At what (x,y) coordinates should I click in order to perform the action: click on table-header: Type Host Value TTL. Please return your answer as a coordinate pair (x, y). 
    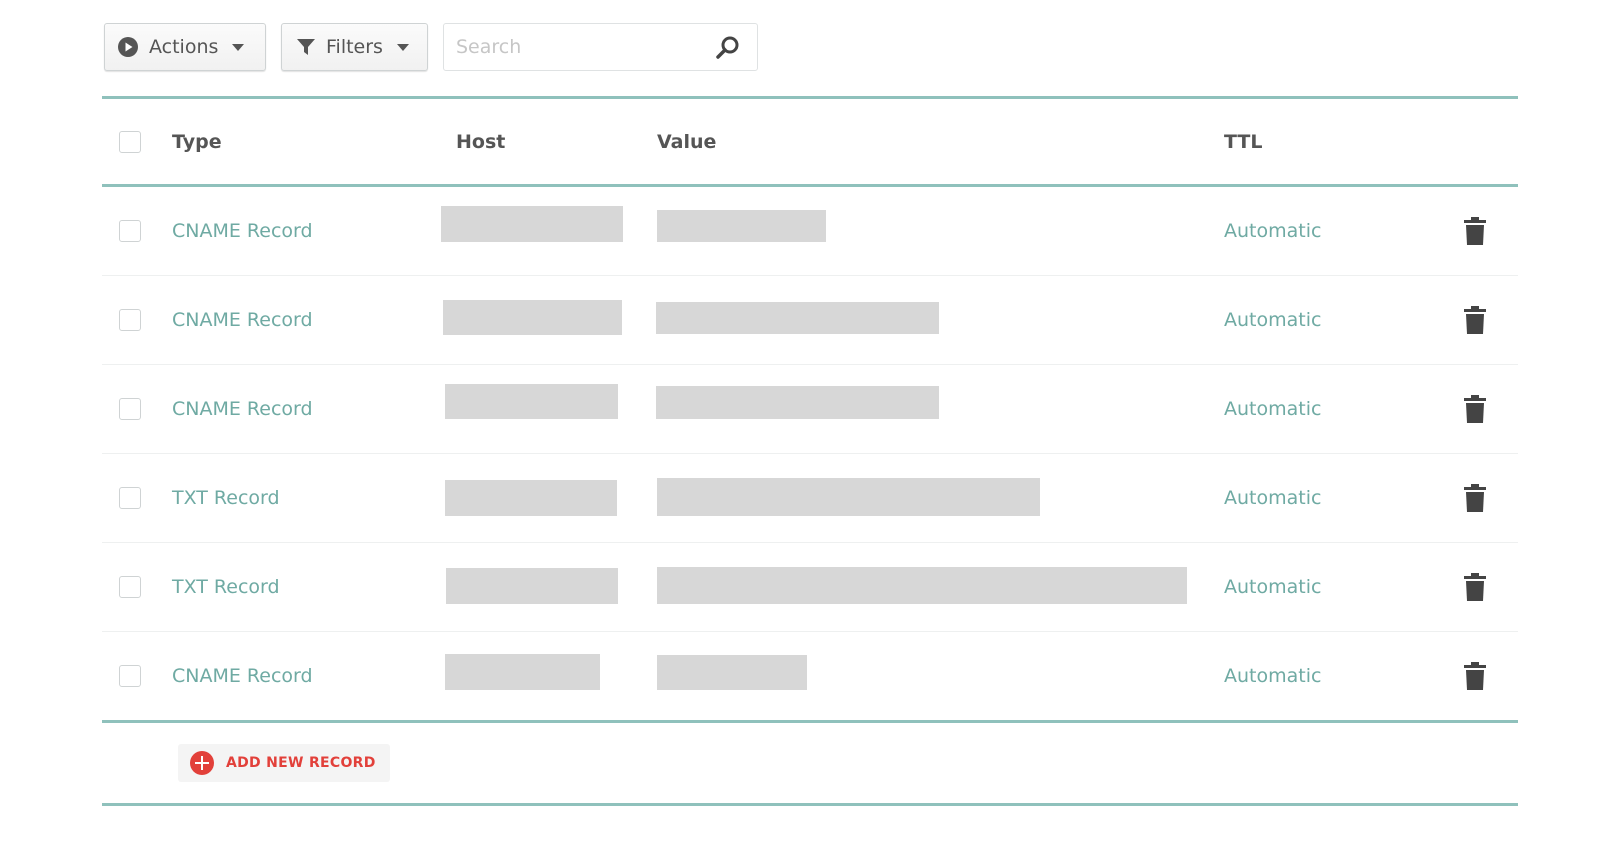
    Looking at the image, I should click on (810, 141).